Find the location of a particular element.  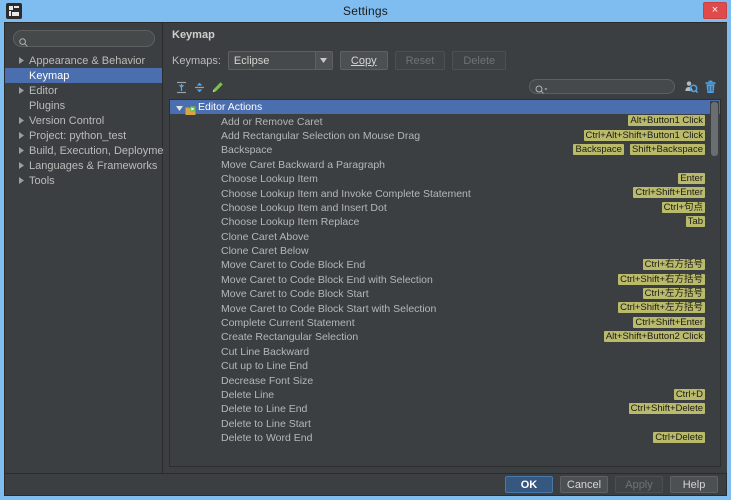

tree-row: Clone Caret Below is located at coordinates (445, 251).